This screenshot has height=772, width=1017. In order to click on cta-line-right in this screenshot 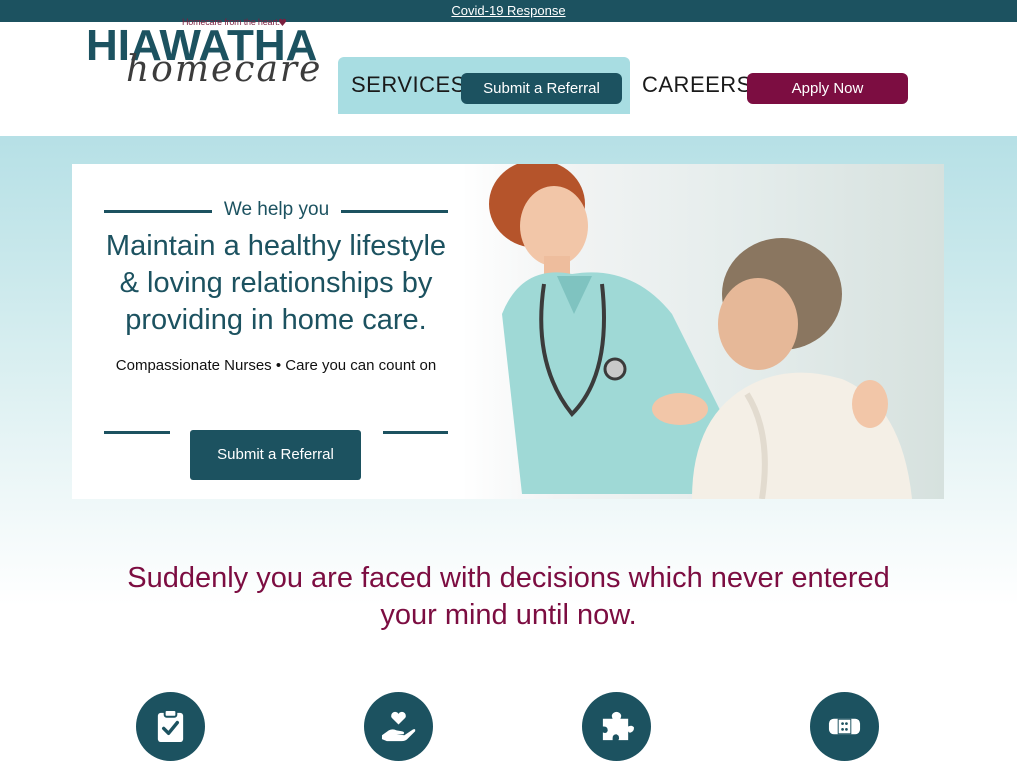, I will do `click(415, 432)`.